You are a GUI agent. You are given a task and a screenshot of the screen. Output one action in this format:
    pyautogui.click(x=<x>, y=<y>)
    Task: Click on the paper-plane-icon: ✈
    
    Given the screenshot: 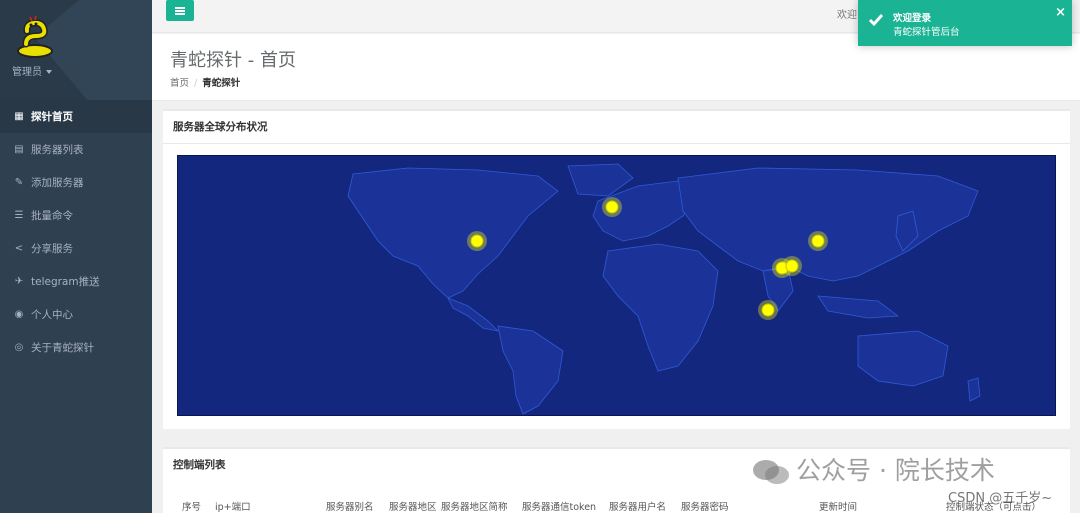 What is the action you would take?
    pyautogui.click(x=19, y=281)
    